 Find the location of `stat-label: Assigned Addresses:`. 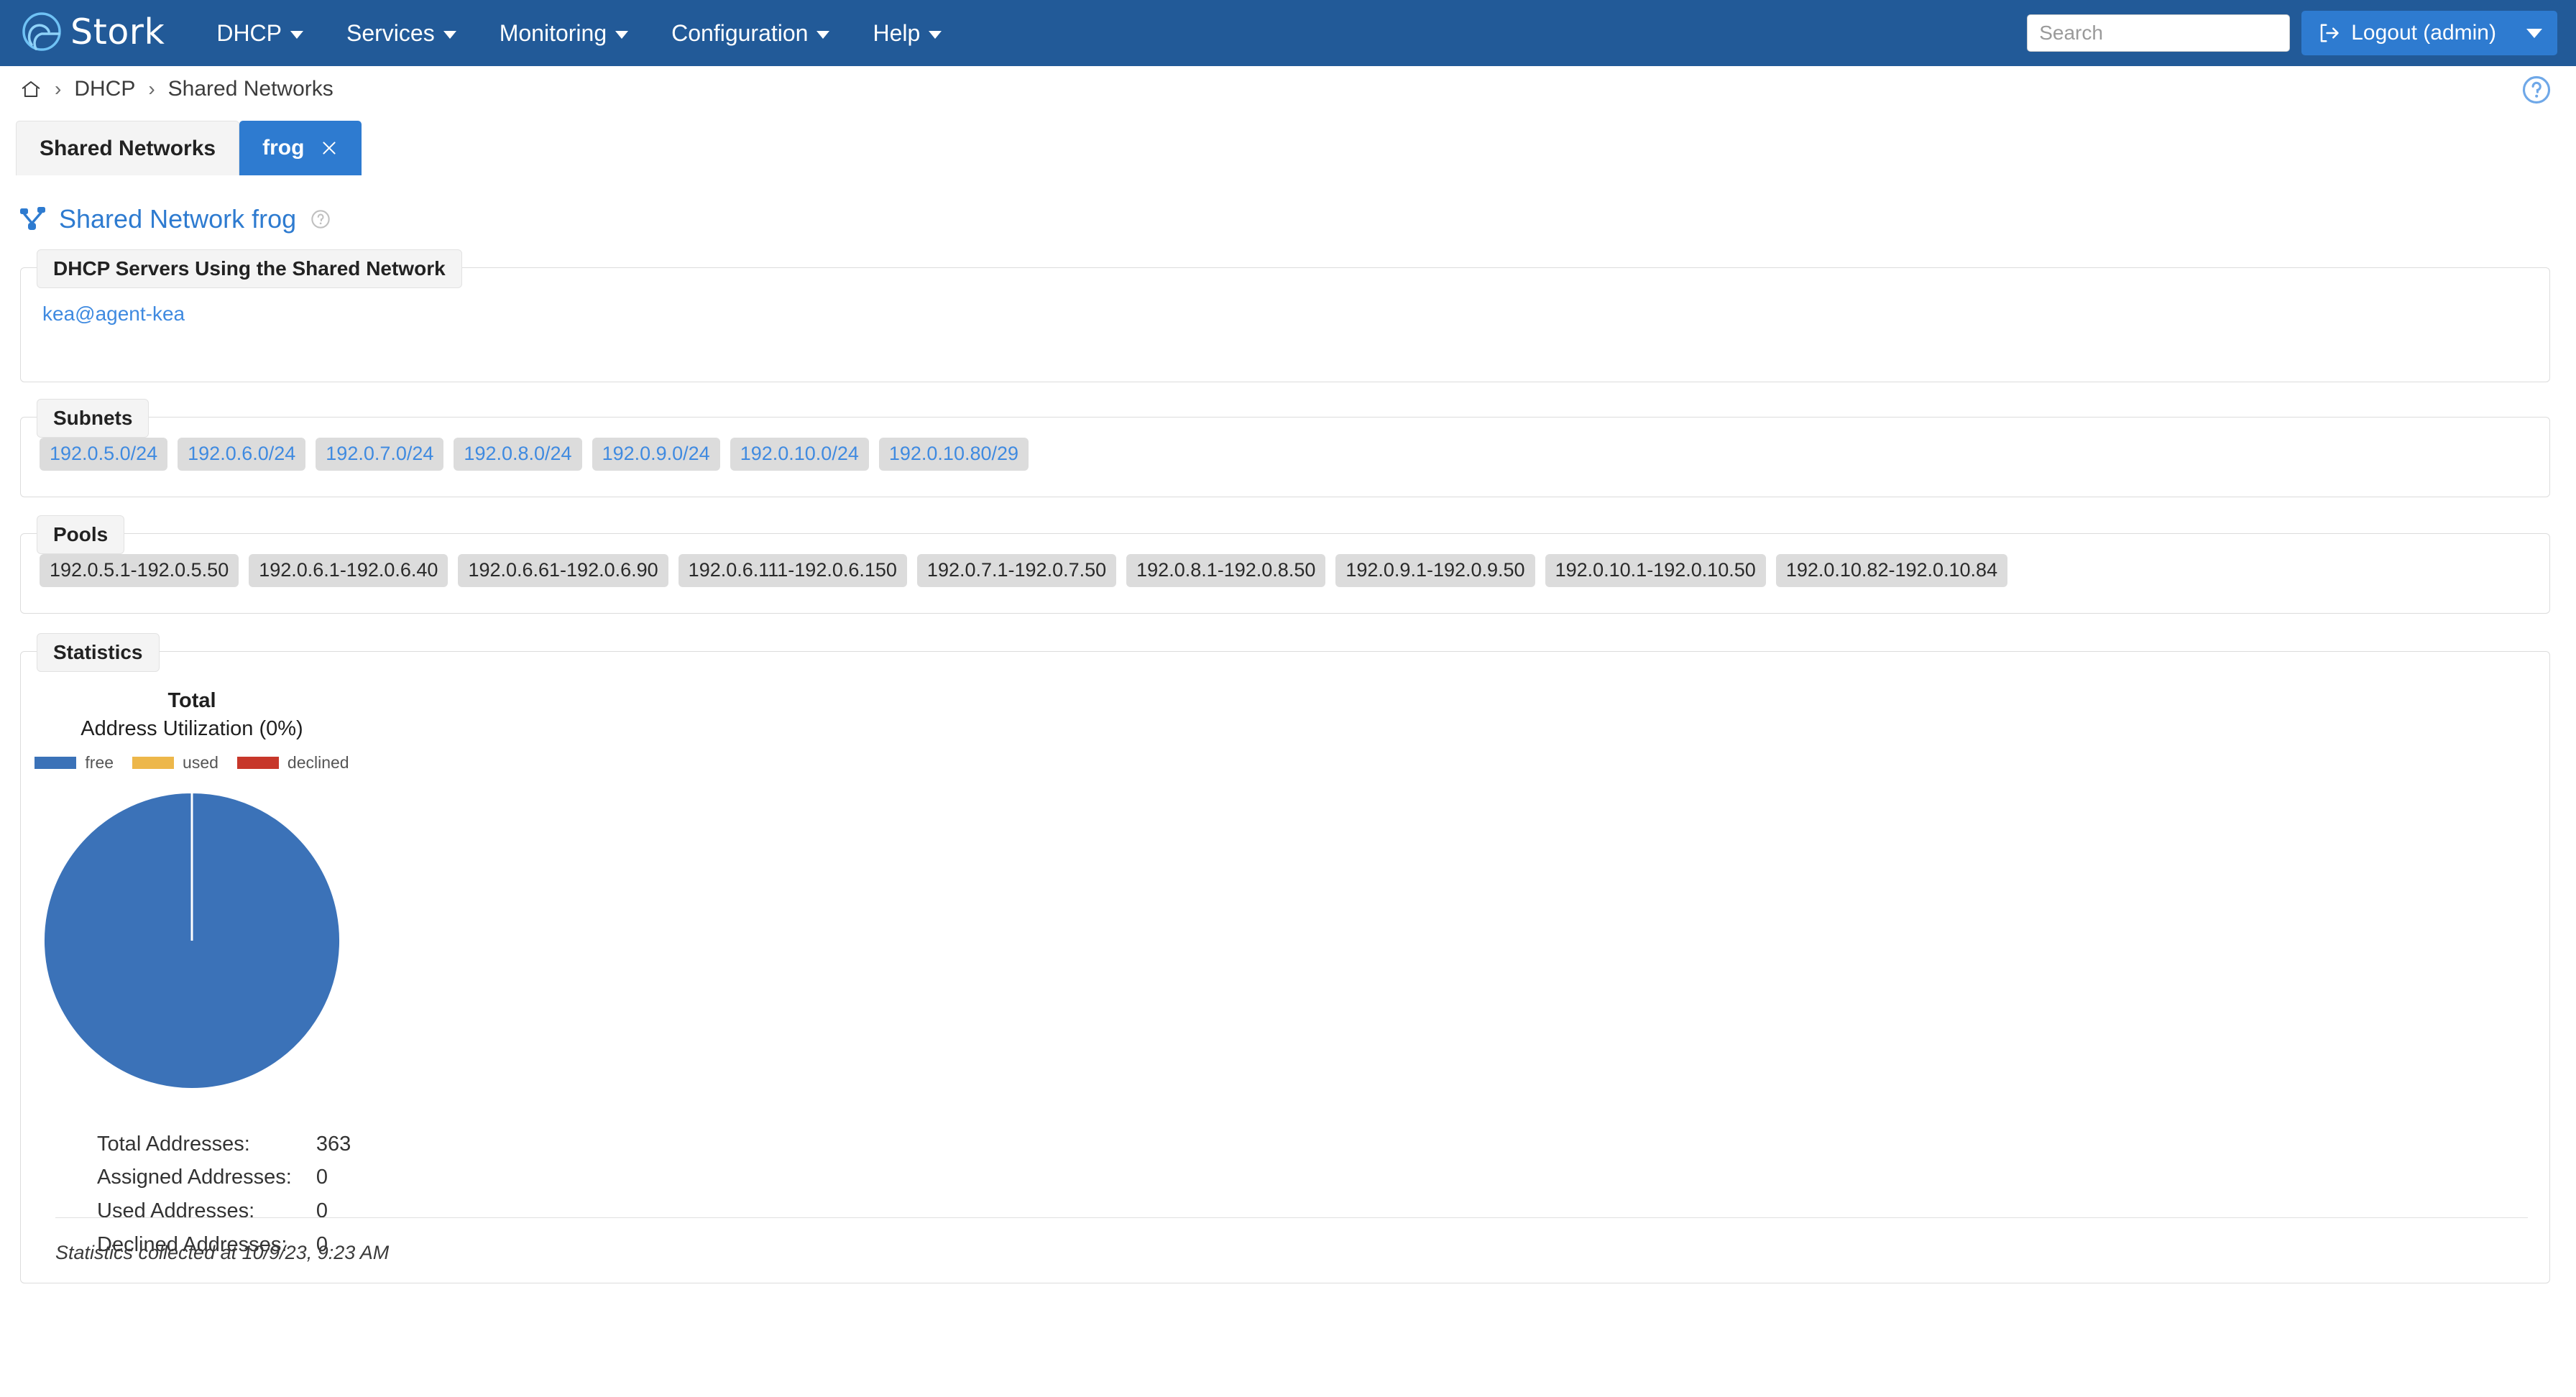

stat-label: Assigned Addresses: is located at coordinates (194, 1177).